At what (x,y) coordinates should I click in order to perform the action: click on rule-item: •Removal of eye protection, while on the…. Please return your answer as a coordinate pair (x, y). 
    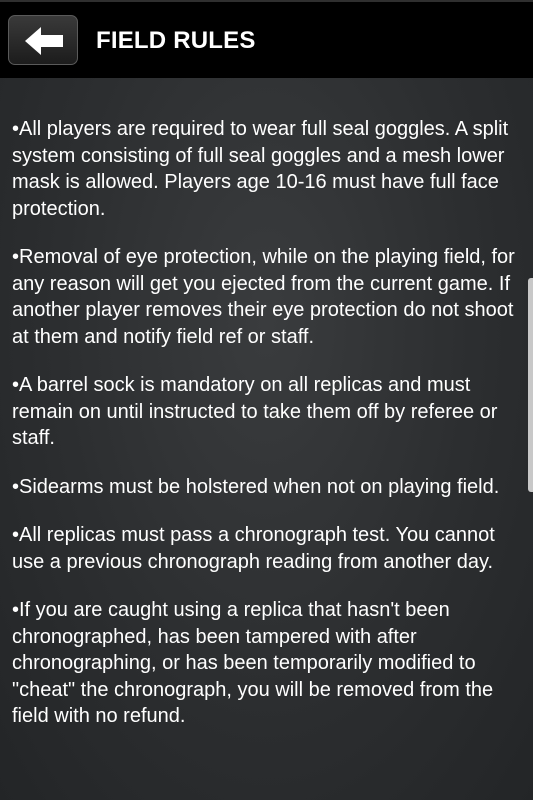
    Looking at the image, I should click on (263, 297).